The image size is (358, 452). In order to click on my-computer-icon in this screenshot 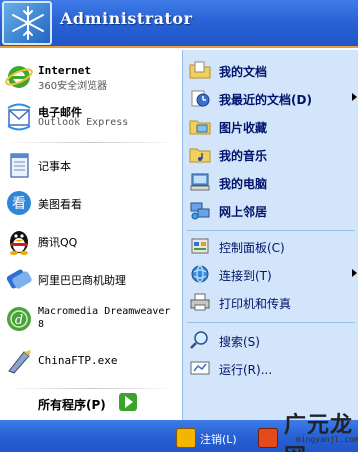, I will do `click(200, 182)`.